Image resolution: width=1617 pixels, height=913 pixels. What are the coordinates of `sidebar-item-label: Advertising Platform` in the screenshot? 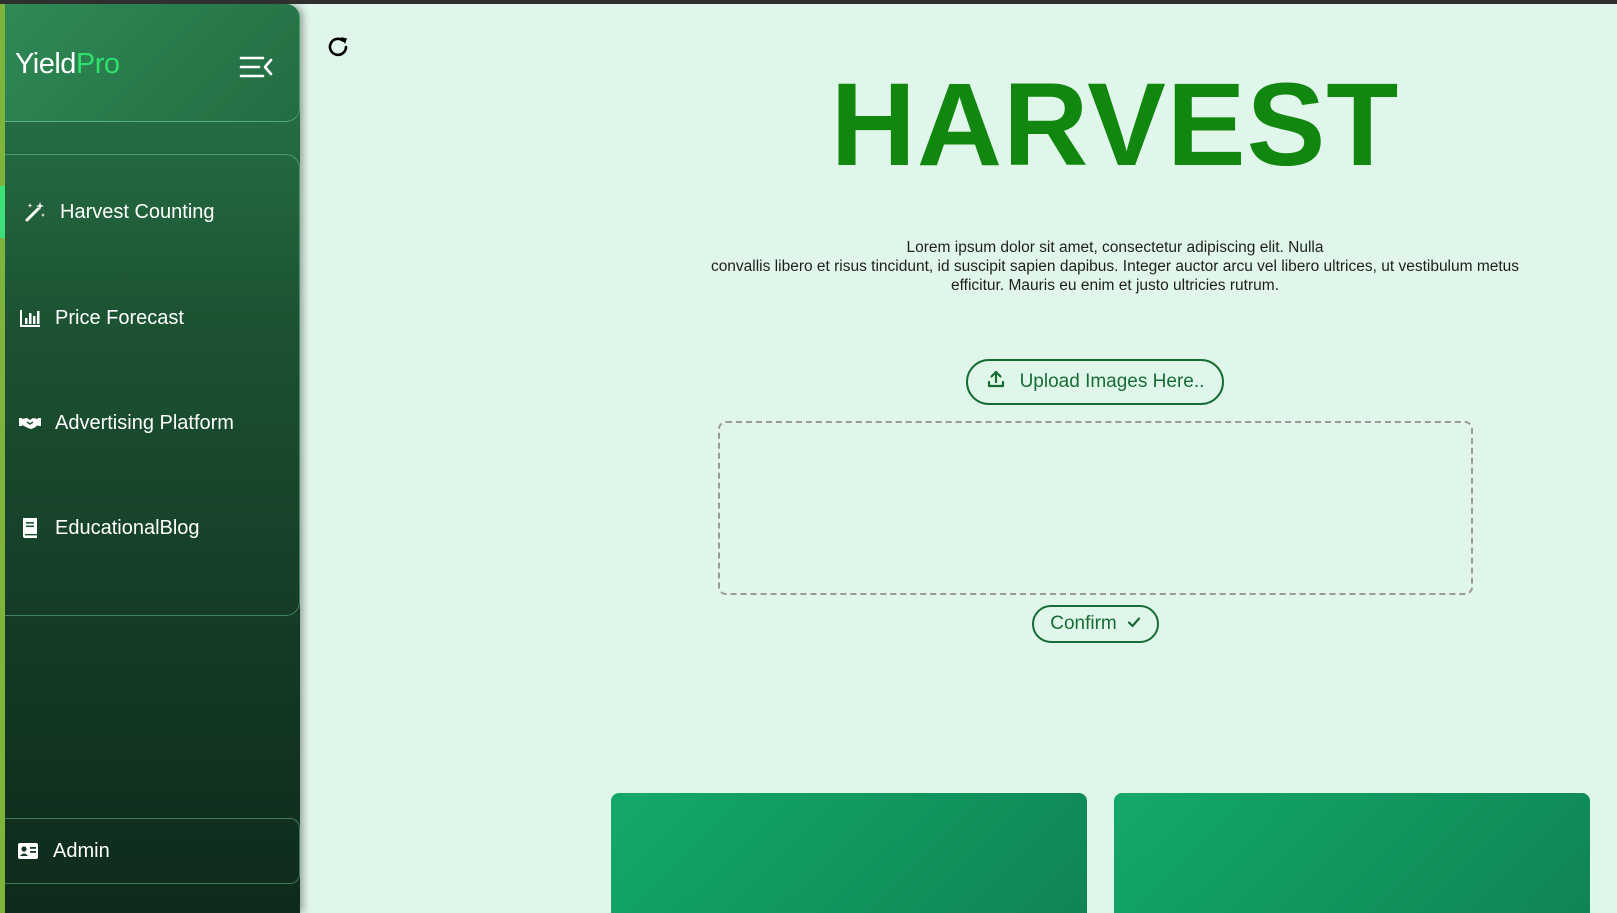 It's located at (144, 422).